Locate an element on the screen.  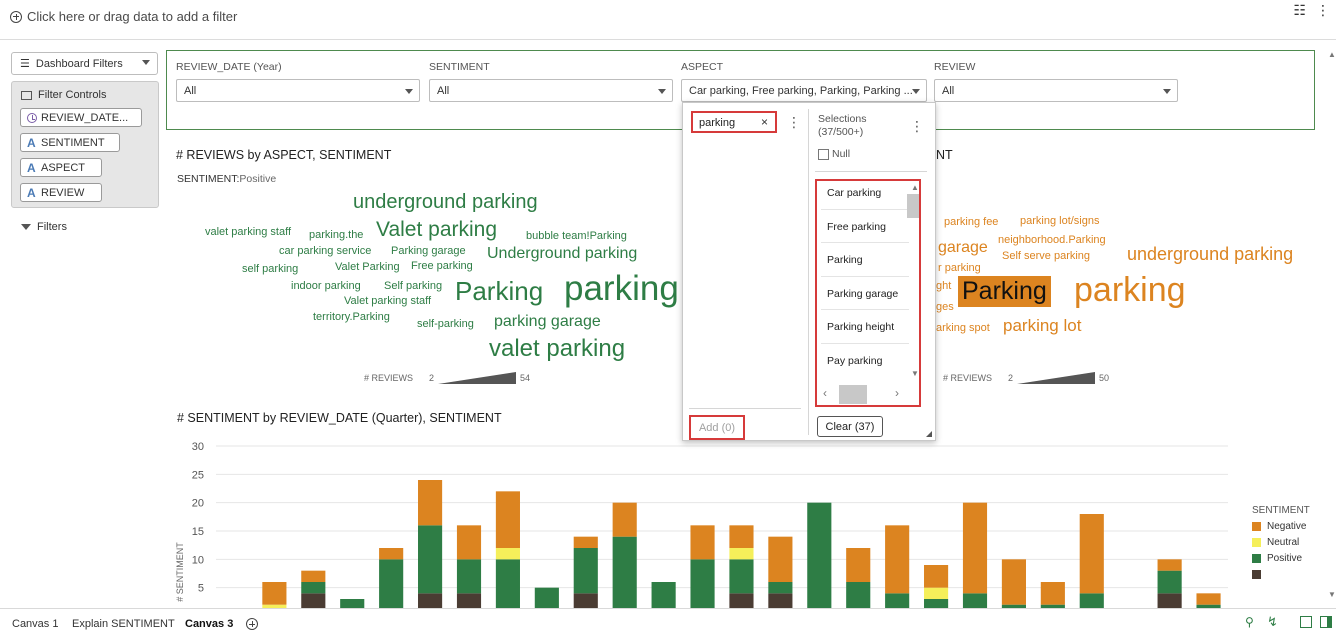
add-button: Add (0) is located at coordinates (717, 427).